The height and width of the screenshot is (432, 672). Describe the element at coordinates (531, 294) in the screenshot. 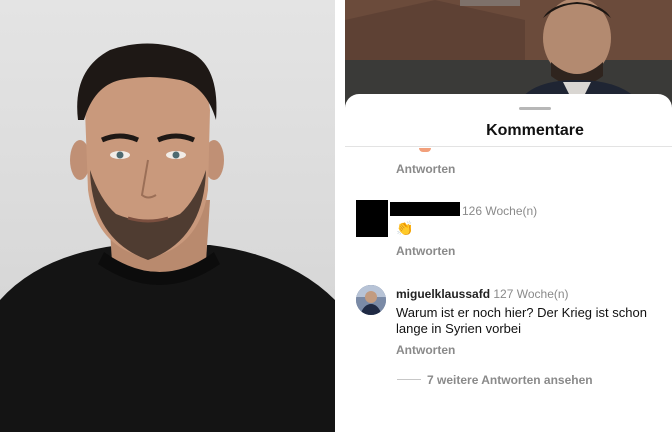

I see `comment-time: 127 Woche(n)` at that location.